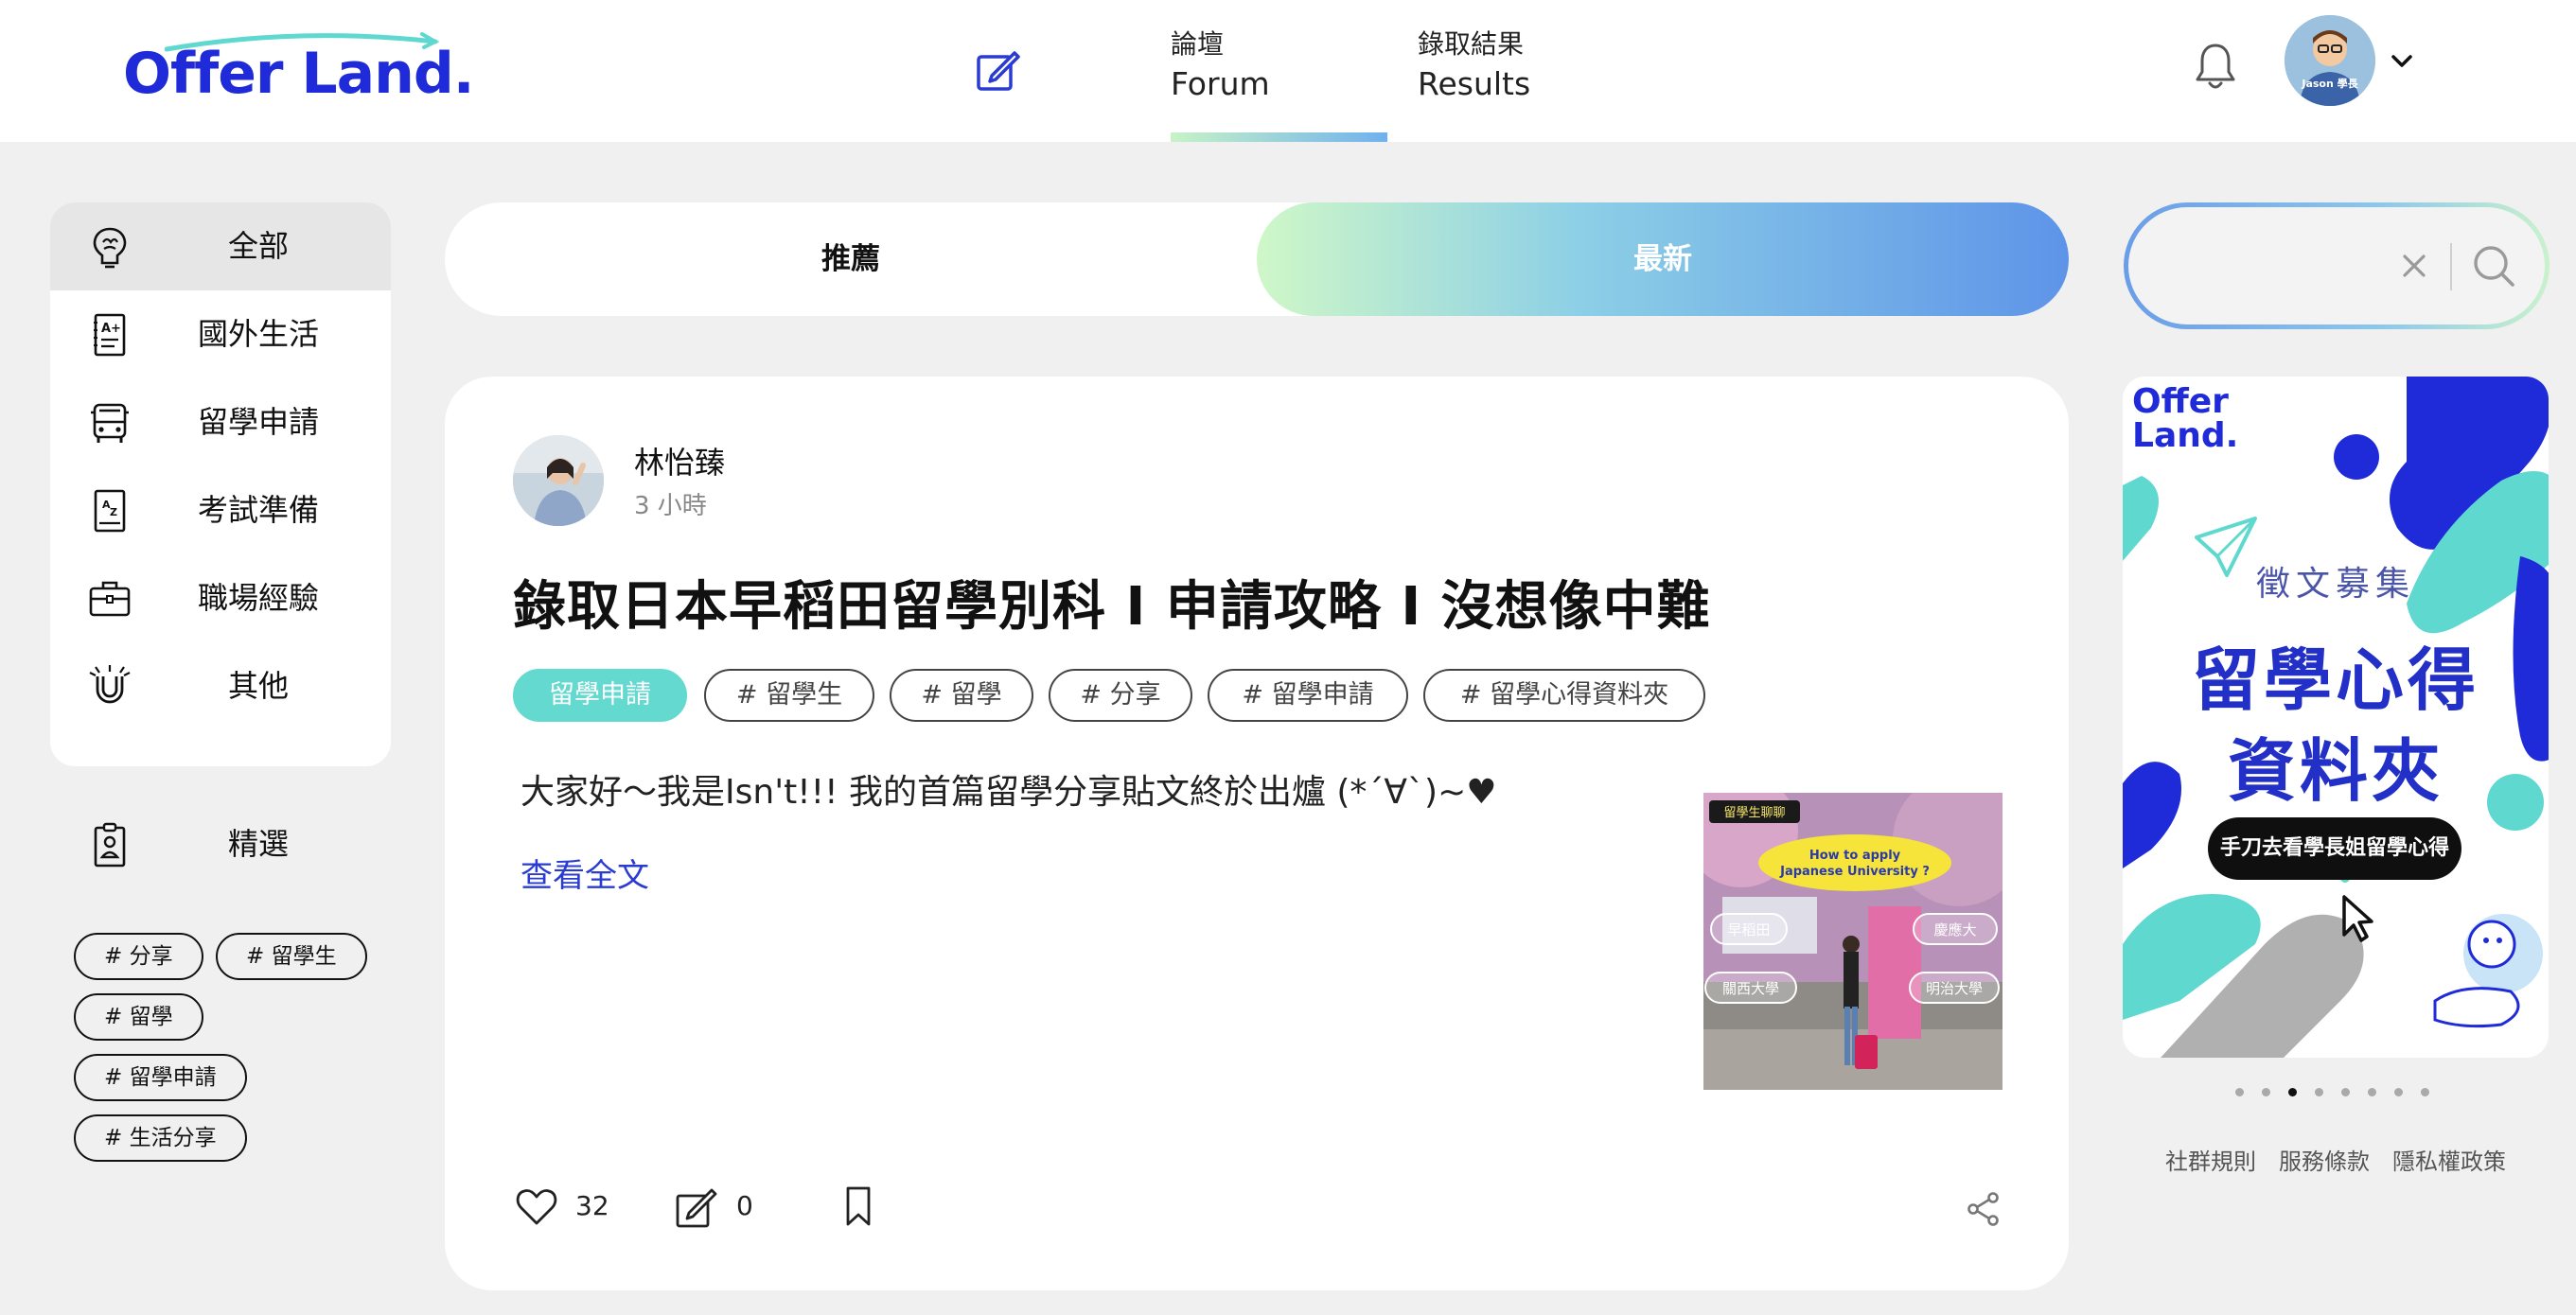 This screenshot has height=1315, width=2576. What do you see at coordinates (584, 873) in the screenshot?
I see `read-more-link: 查看全文` at bounding box center [584, 873].